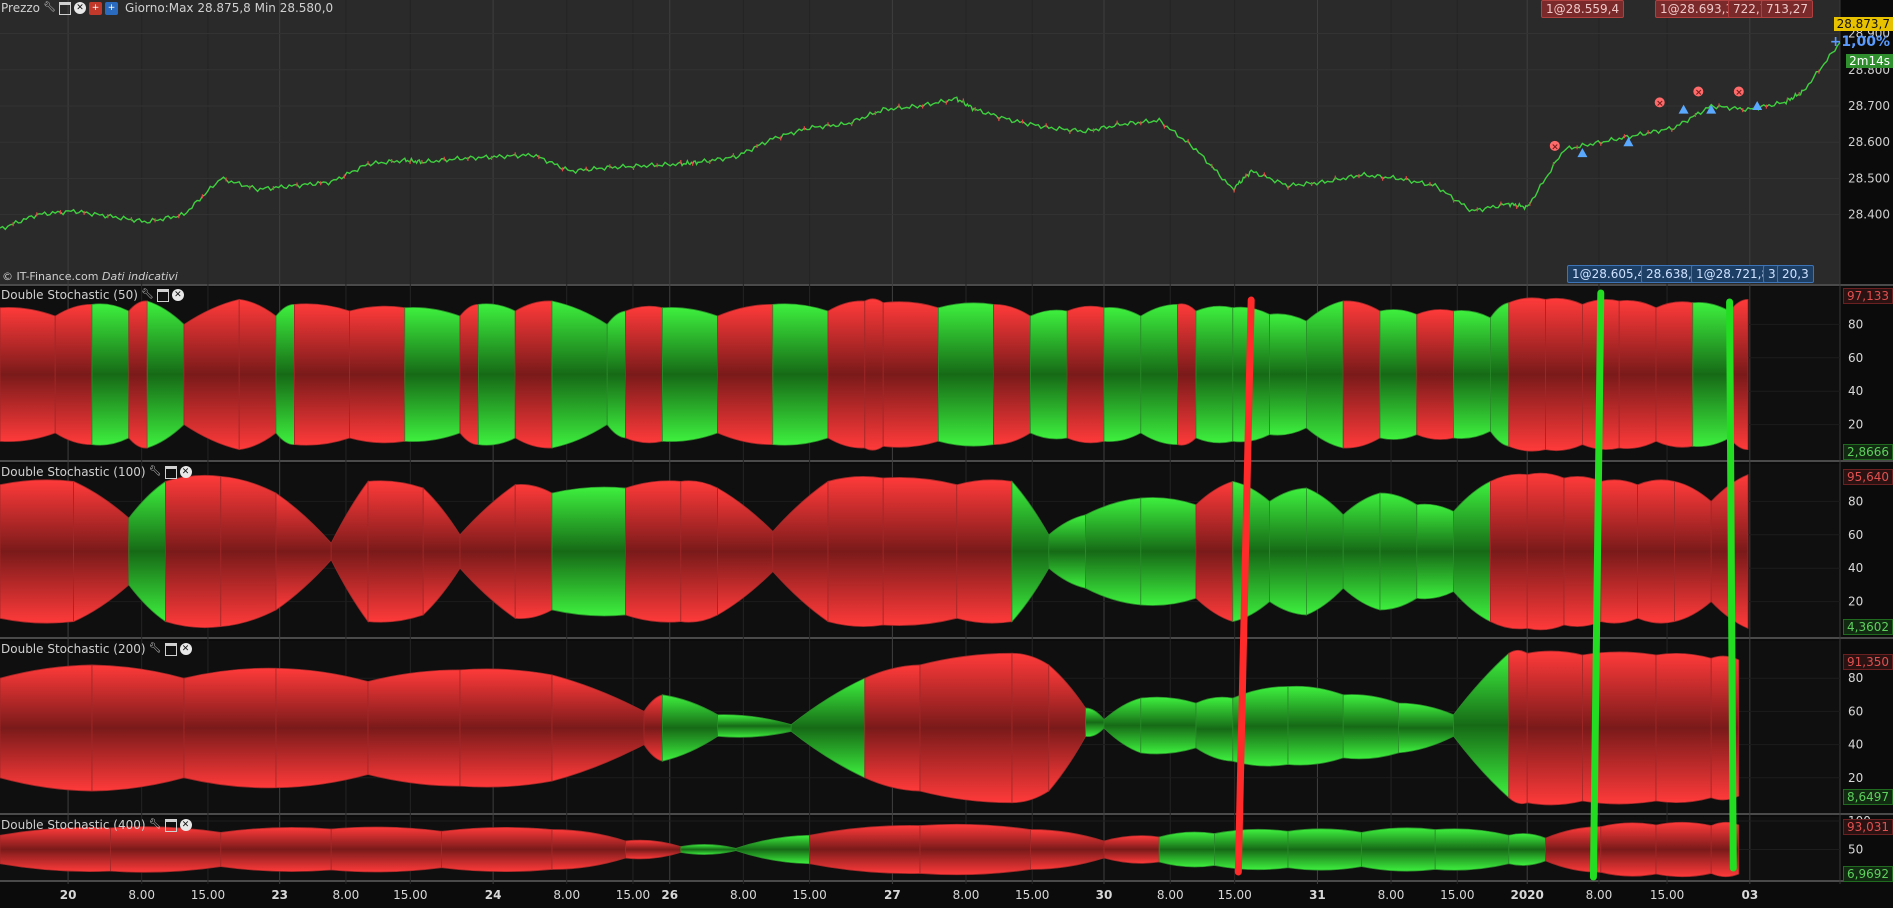 The image size is (1893, 908). What do you see at coordinates (1697, 9) in the screenshot?
I see `order-tag-top-2: 1@28.693,3` at bounding box center [1697, 9].